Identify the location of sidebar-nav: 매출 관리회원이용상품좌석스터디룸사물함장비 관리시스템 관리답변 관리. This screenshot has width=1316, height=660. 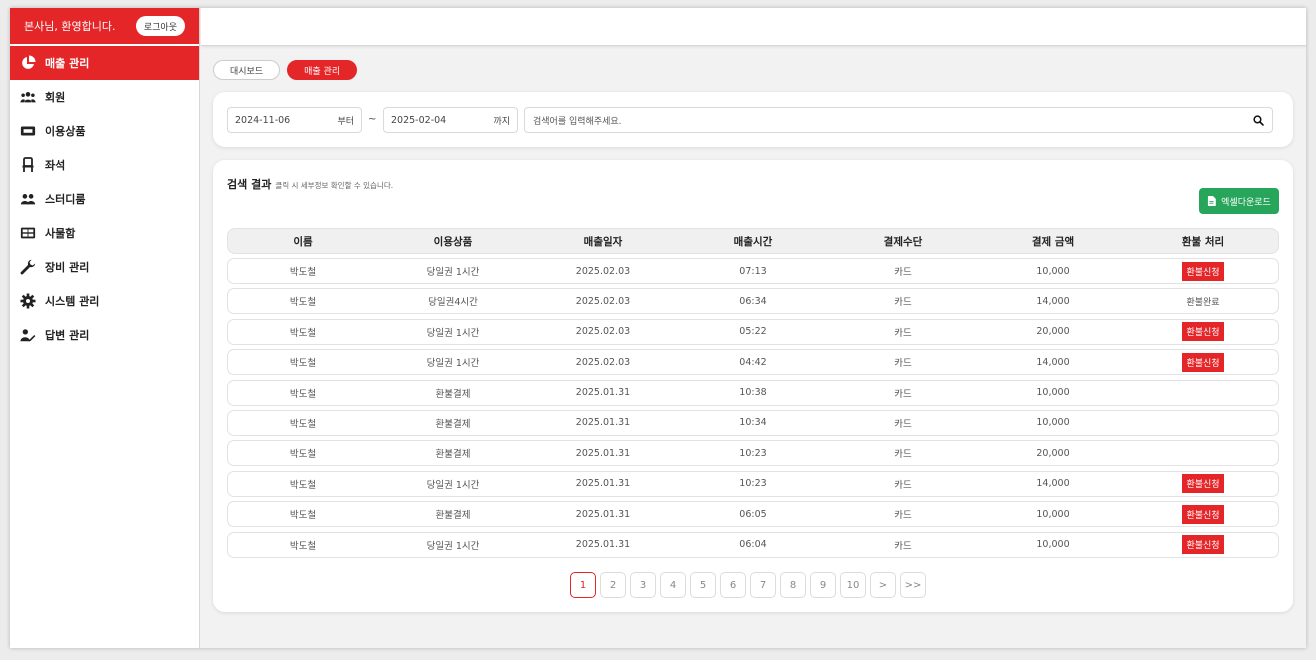
(104, 199).